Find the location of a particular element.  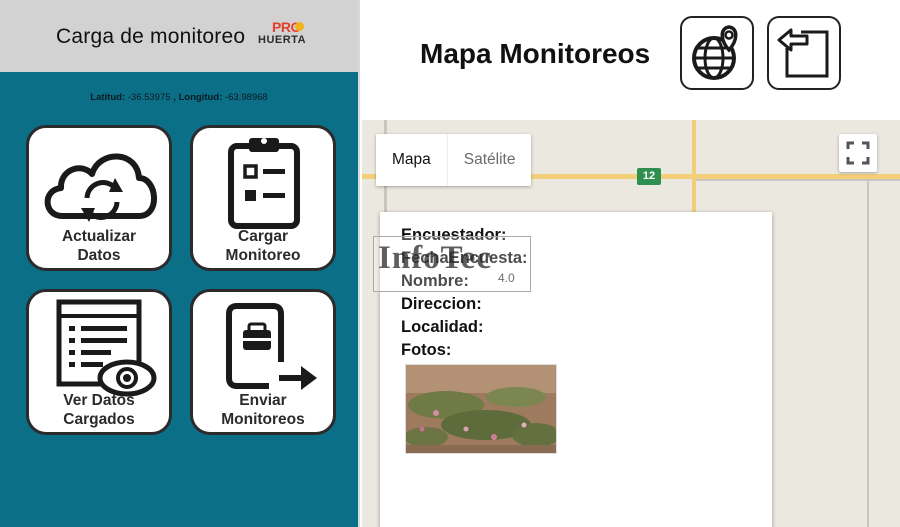

fullscreen-icon is located at coordinates (858, 153).